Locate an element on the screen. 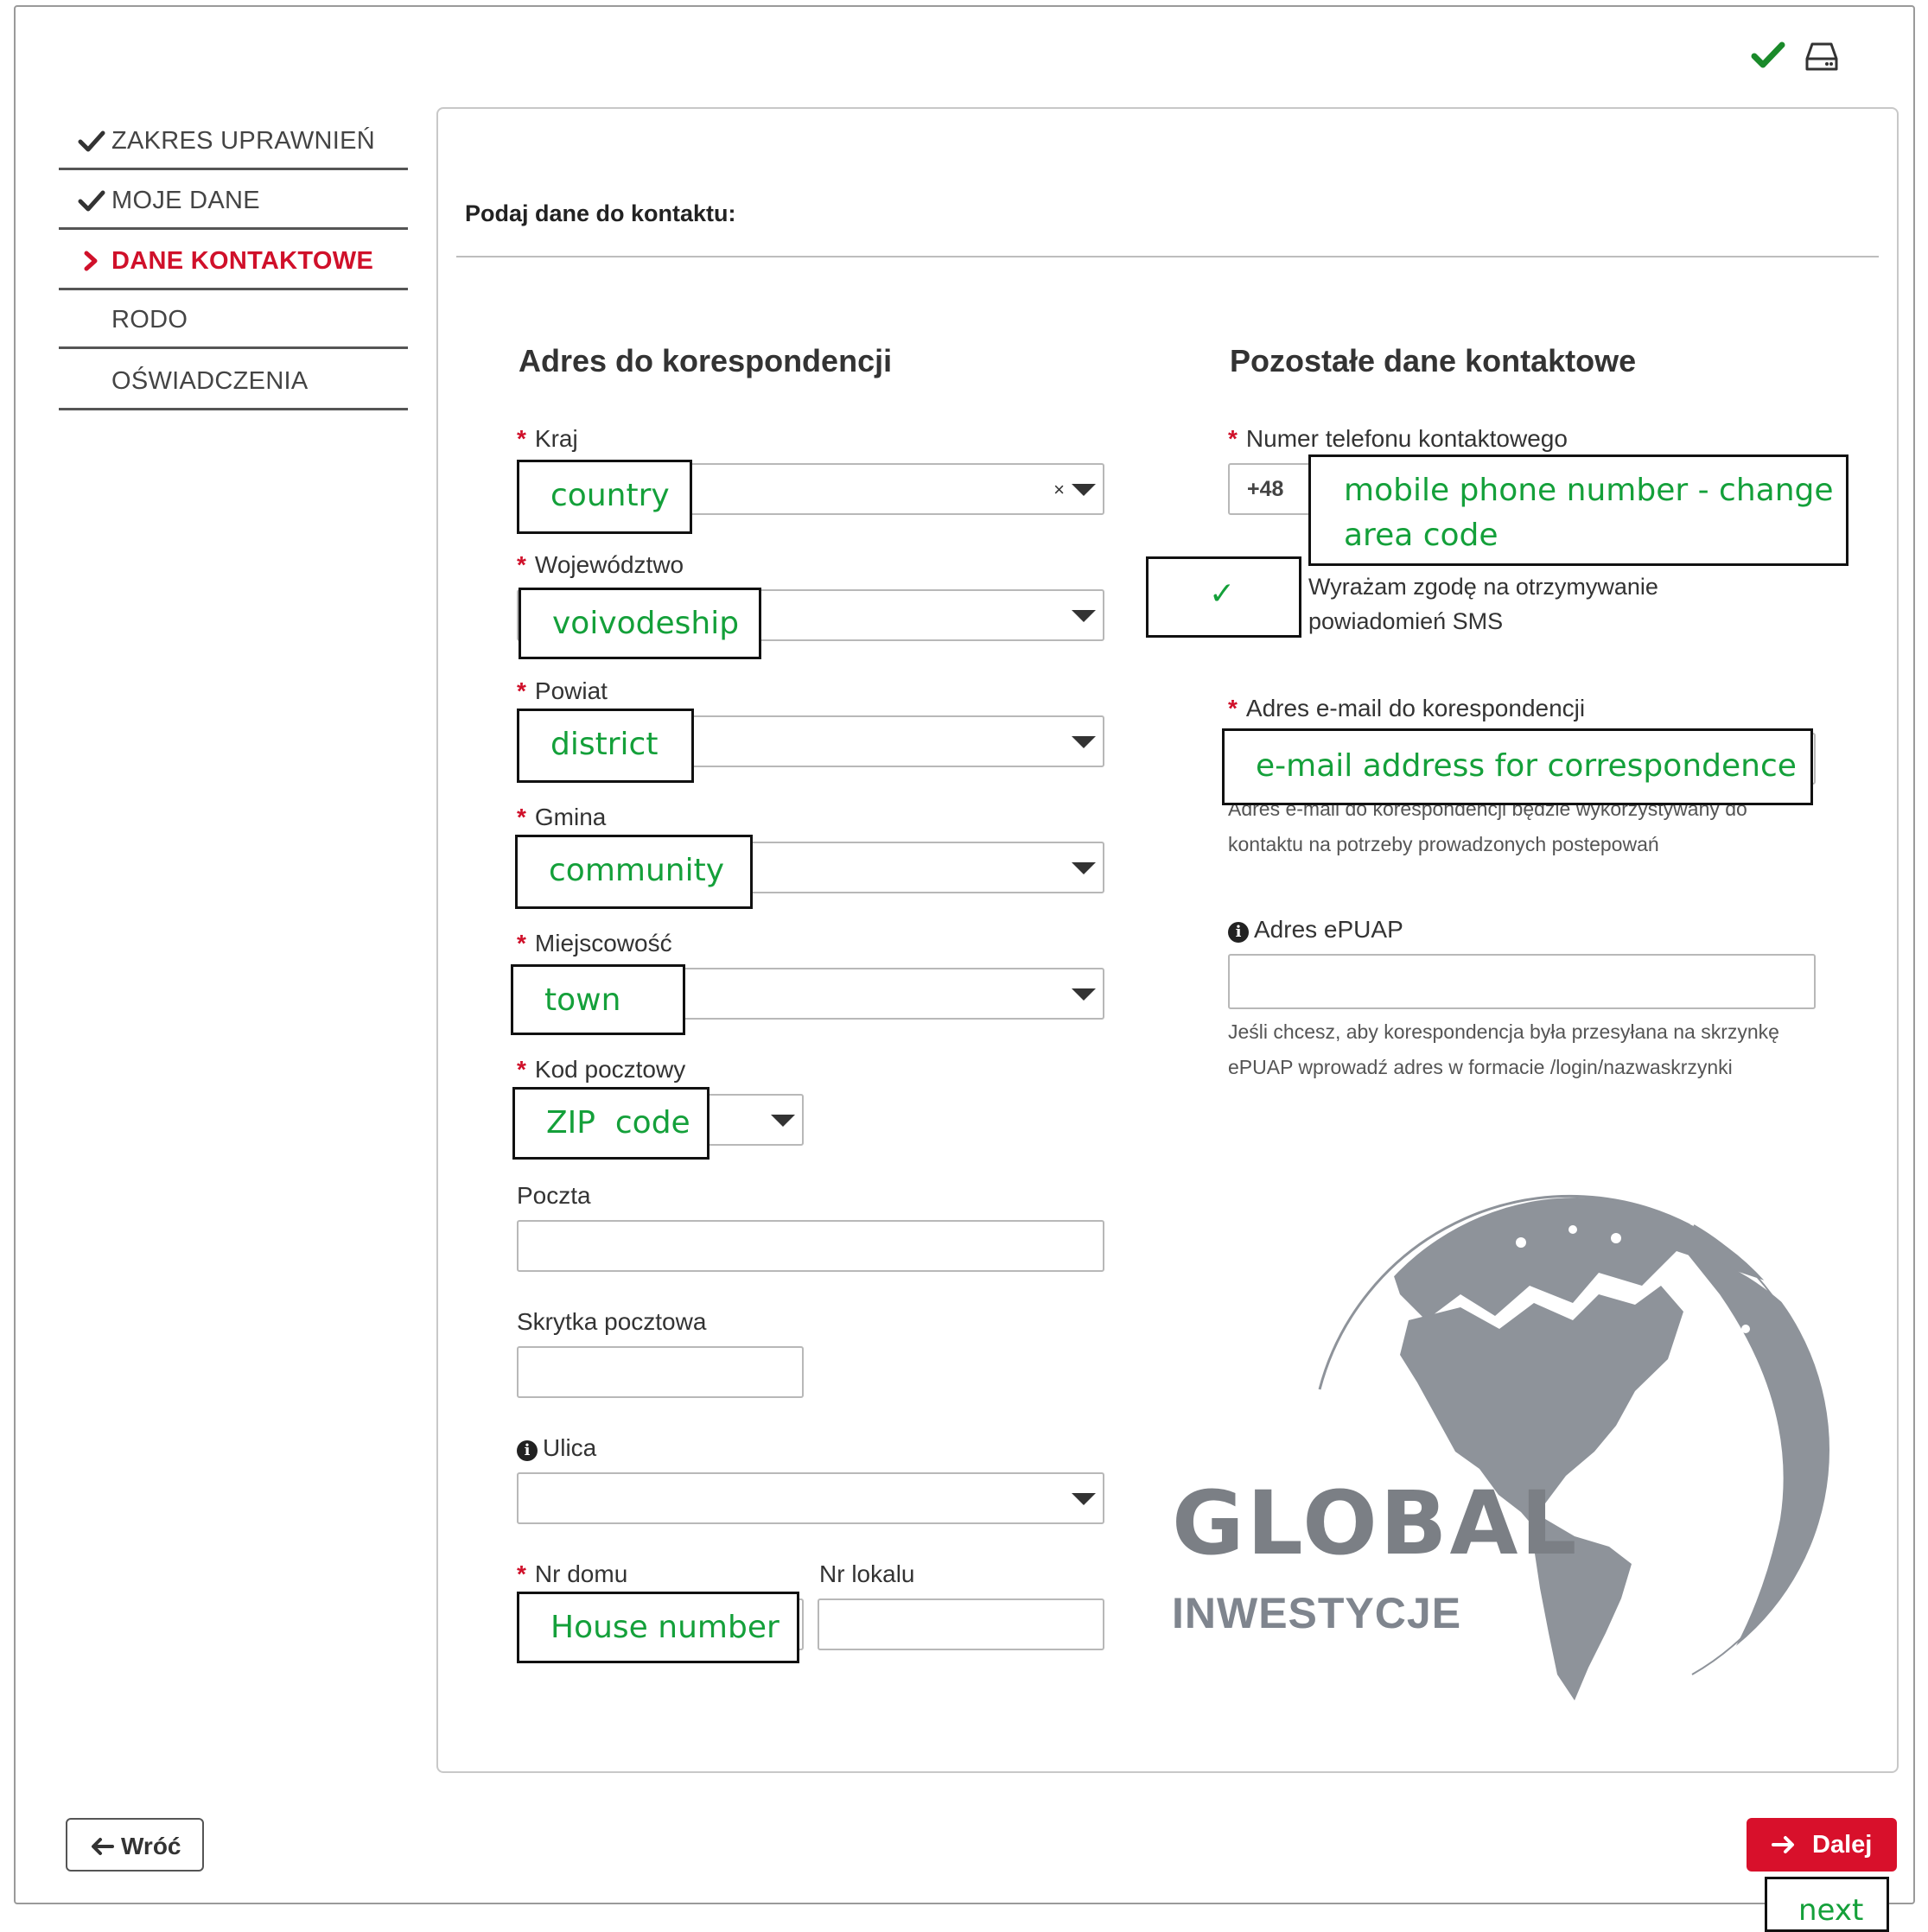  sidebar-item-label: OŚWIADCZENIA is located at coordinates (210, 381).